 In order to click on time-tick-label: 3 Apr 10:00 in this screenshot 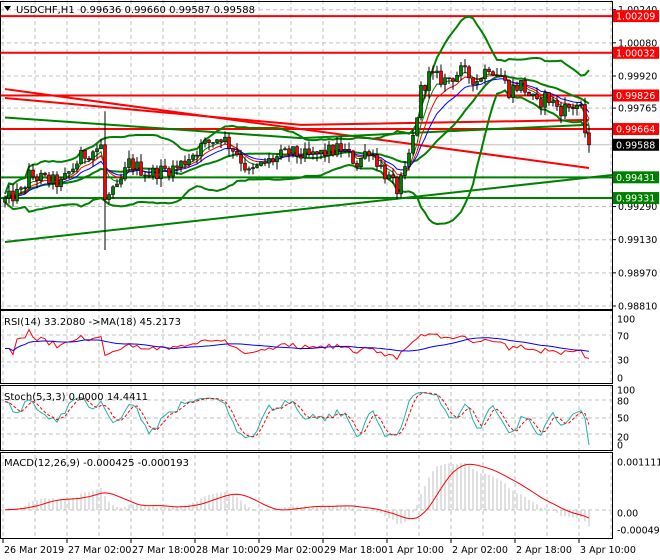, I will do `click(608, 550)`.